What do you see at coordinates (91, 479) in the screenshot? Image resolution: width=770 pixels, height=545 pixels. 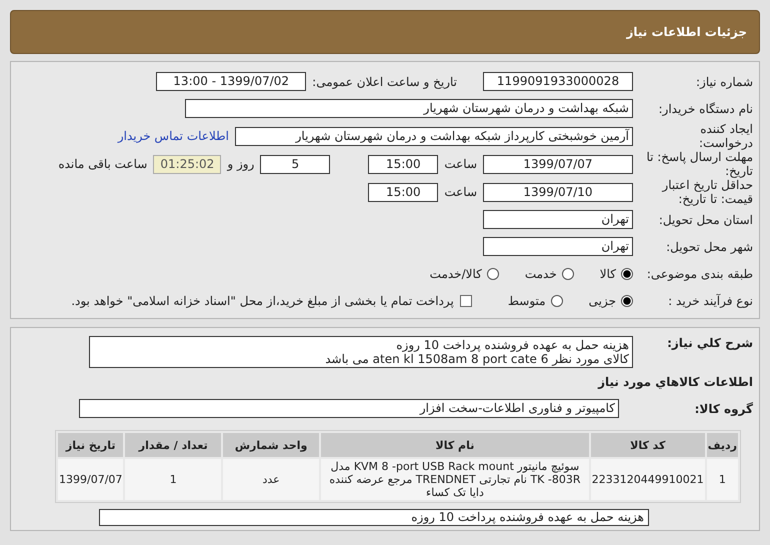 I see `table-cell: 1399/07/07` at bounding box center [91, 479].